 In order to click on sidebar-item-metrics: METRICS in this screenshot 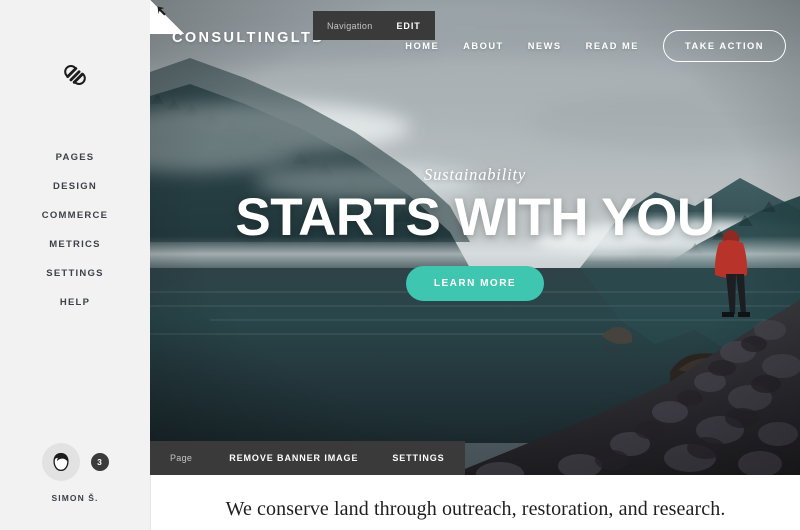, I will do `click(75, 244)`.